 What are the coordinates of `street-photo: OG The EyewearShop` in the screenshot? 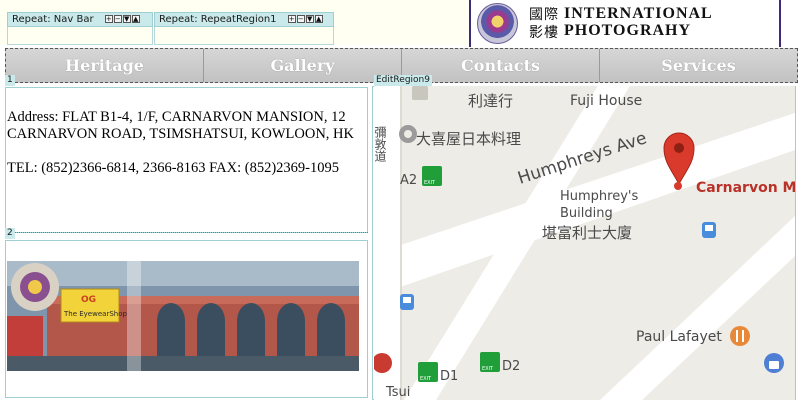 It's located at (183, 316).